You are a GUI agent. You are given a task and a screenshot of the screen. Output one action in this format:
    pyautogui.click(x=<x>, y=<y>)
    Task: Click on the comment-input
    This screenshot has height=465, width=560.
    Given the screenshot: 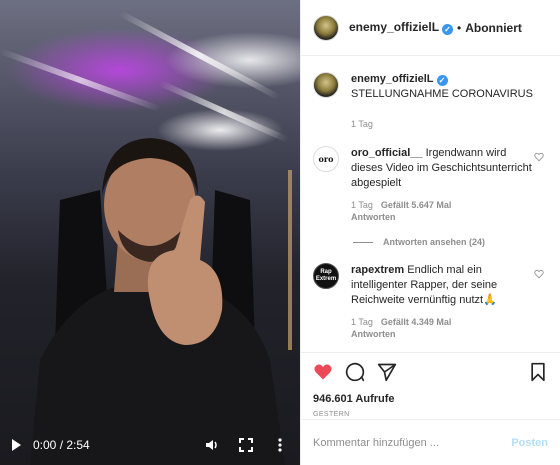 What is the action you would take?
    pyautogui.click(x=412, y=442)
    